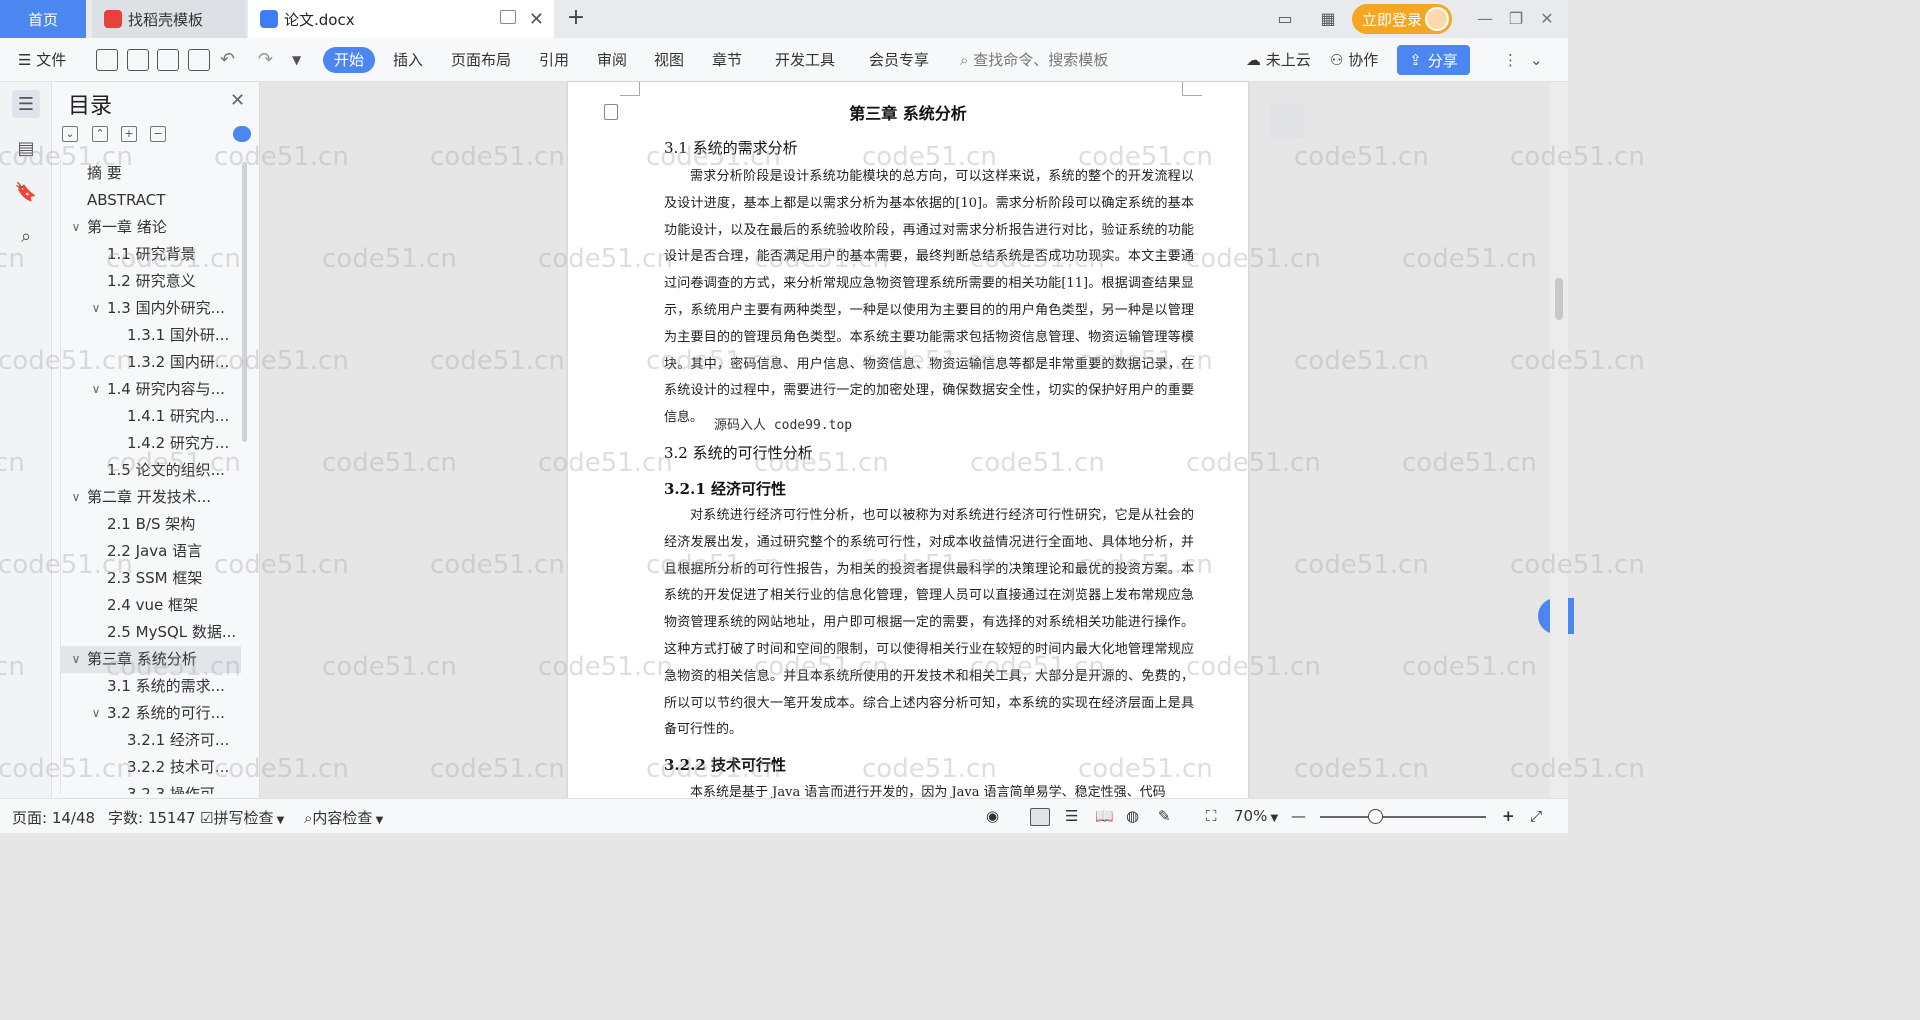 This screenshot has width=1920, height=1020. What do you see at coordinates (1536, 816) in the screenshot?
I see `fullscreen-icon: ⤢` at bounding box center [1536, 816].